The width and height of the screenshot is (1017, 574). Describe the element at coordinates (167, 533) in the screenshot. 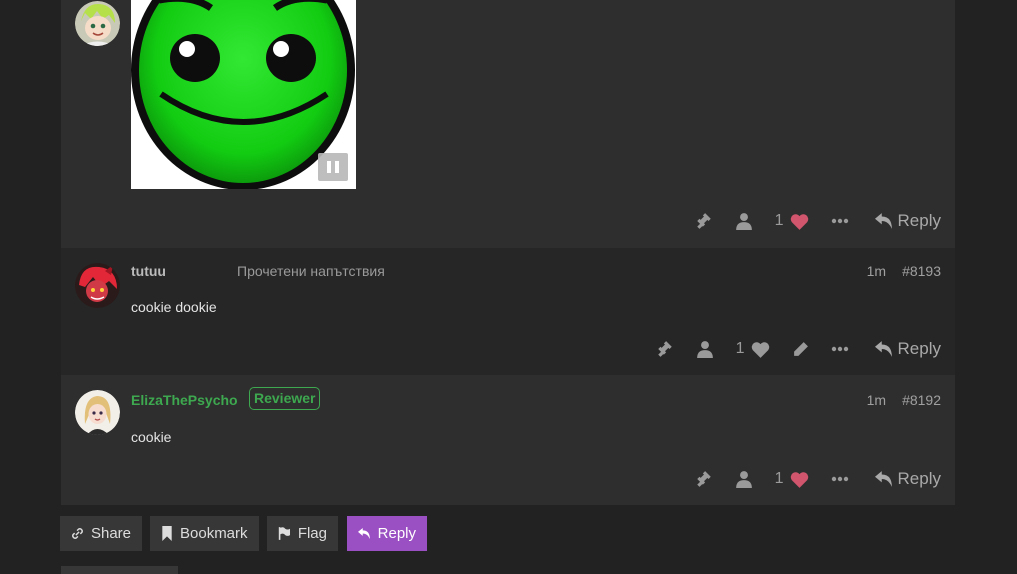

I see `bookmark-icon` at that location.